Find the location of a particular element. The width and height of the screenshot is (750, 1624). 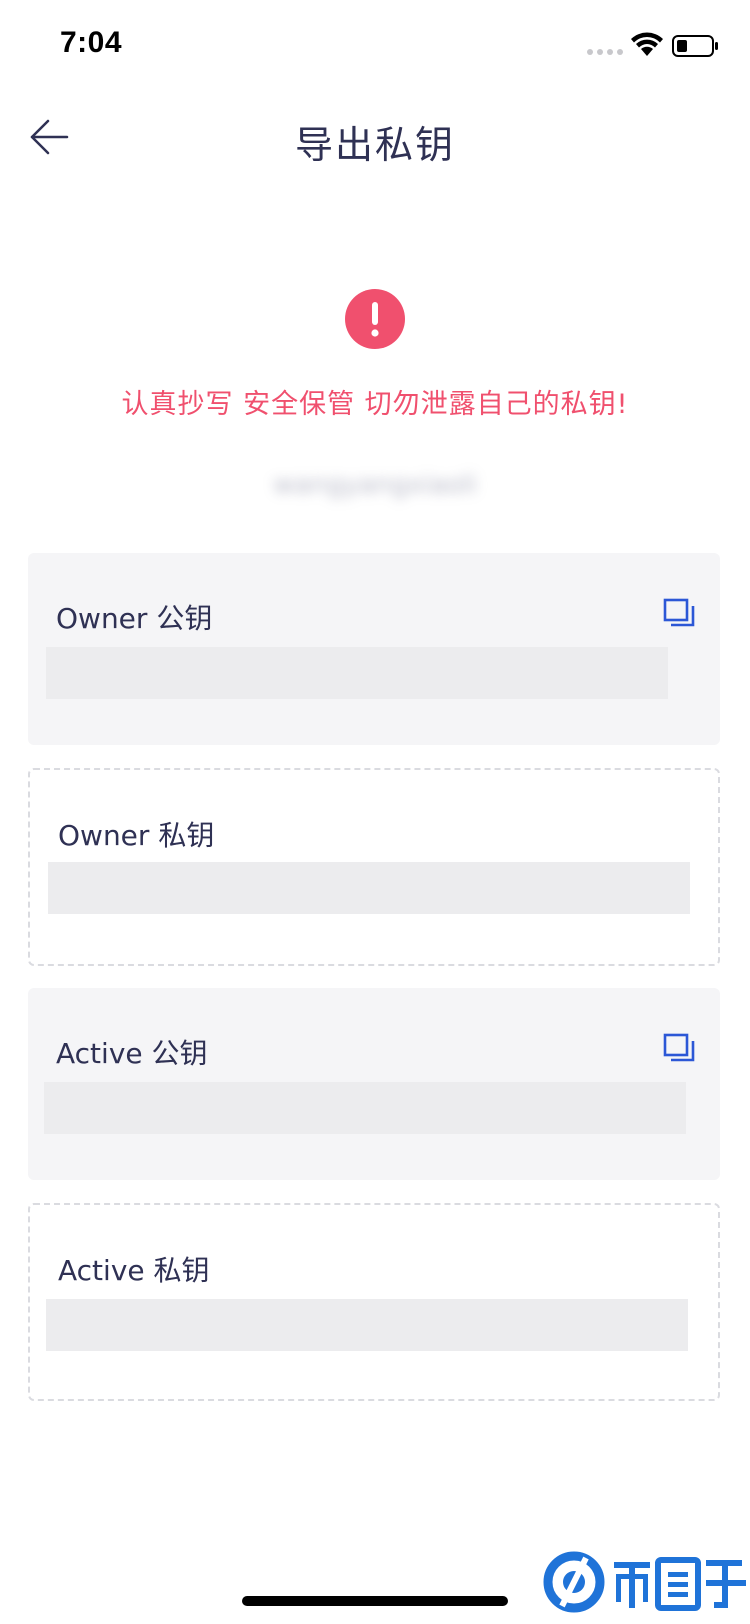

active-private-key-card: Active 私钥 is located at coordinates (374, 1302).